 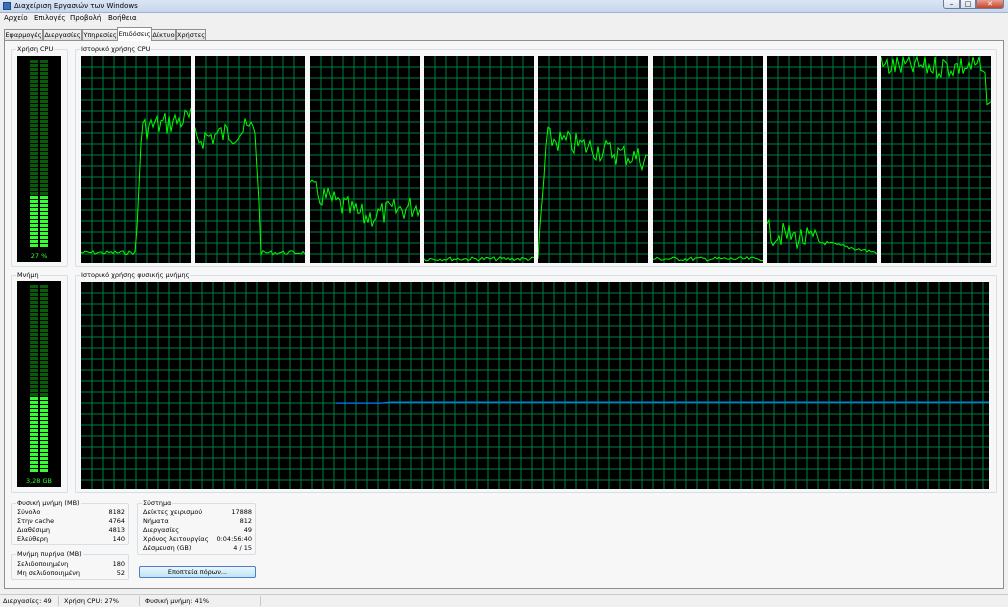 I want to click on close-button: ✕, so click(x=990, y=4).